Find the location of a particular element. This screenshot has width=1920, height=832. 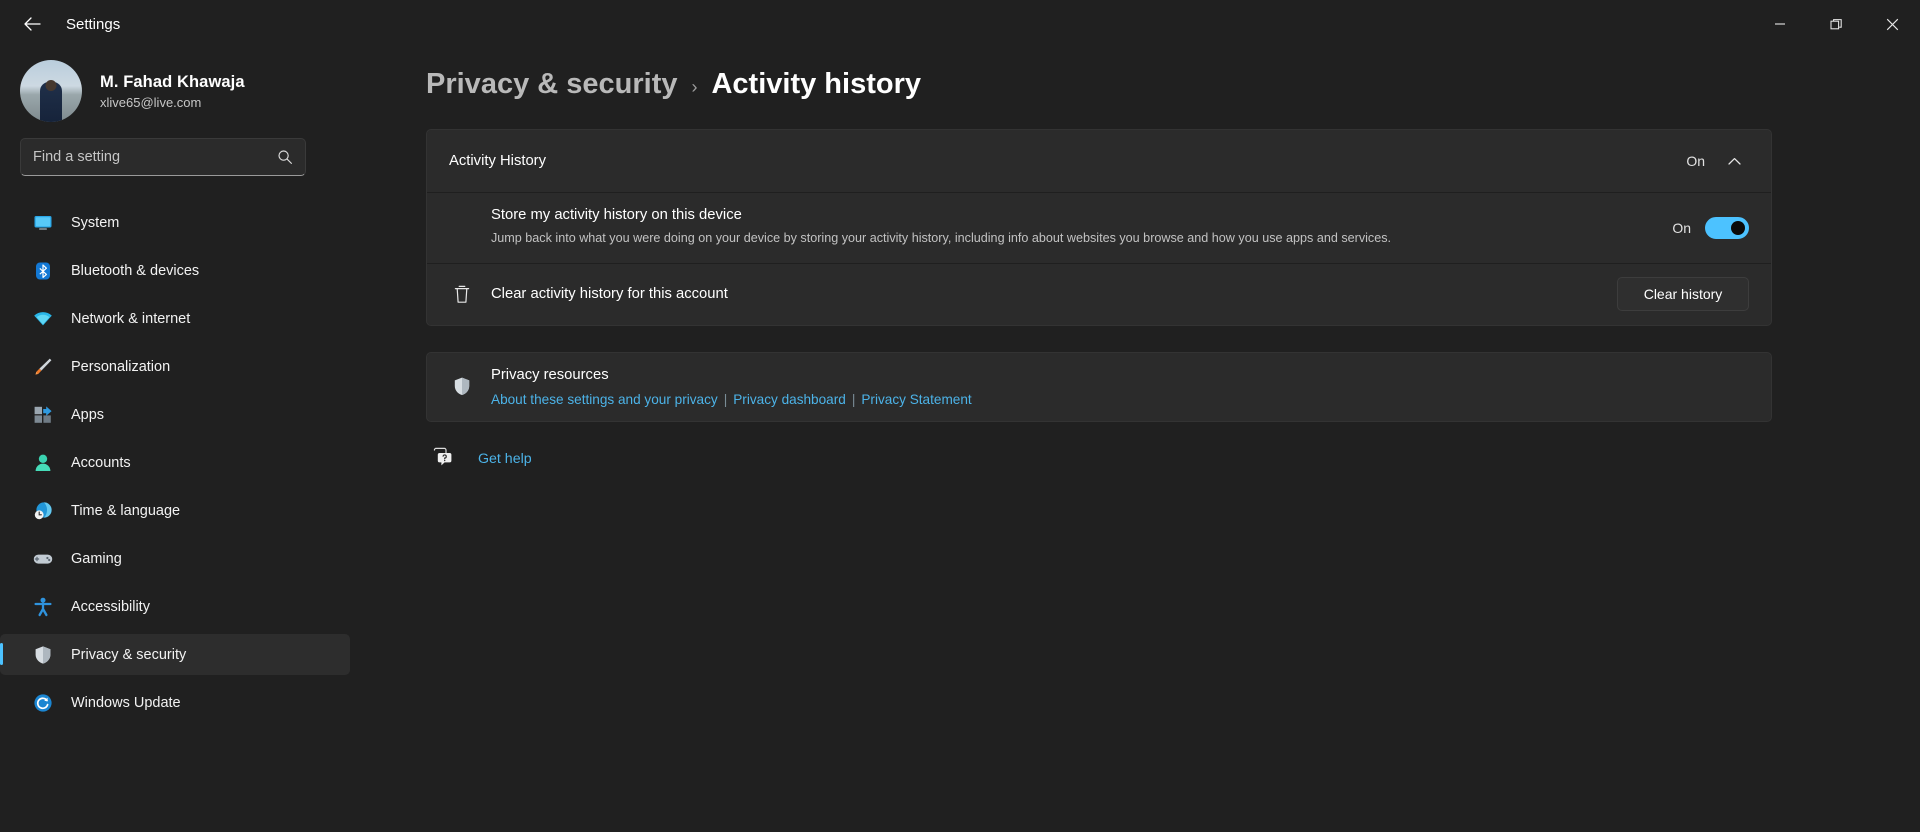

sidebar-item-label: Network & internet is located at coordinates (131, 318).